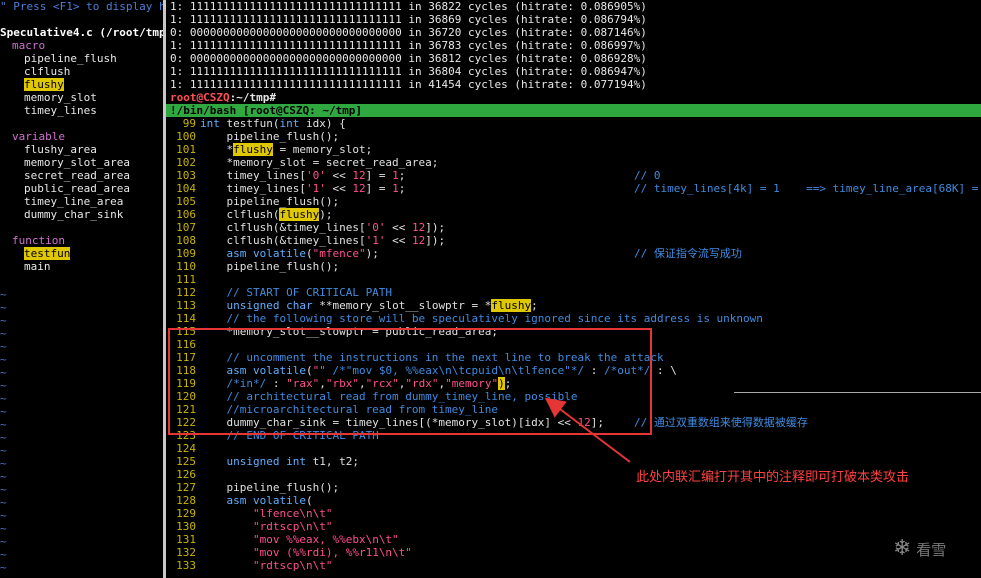 Image resolution: width=981 pixels, height=578 pixels. I want to click on prompt-user-host: root@CSZQ, so click(200, 97).